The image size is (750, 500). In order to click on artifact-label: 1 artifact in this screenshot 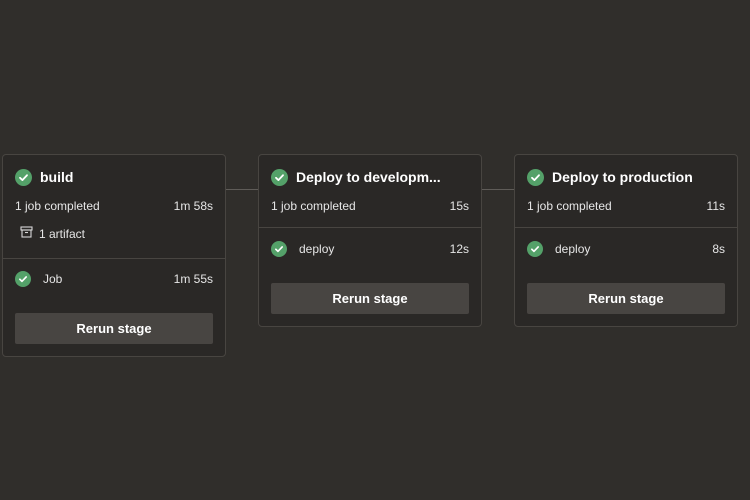, I will do `click(62, 233)`.